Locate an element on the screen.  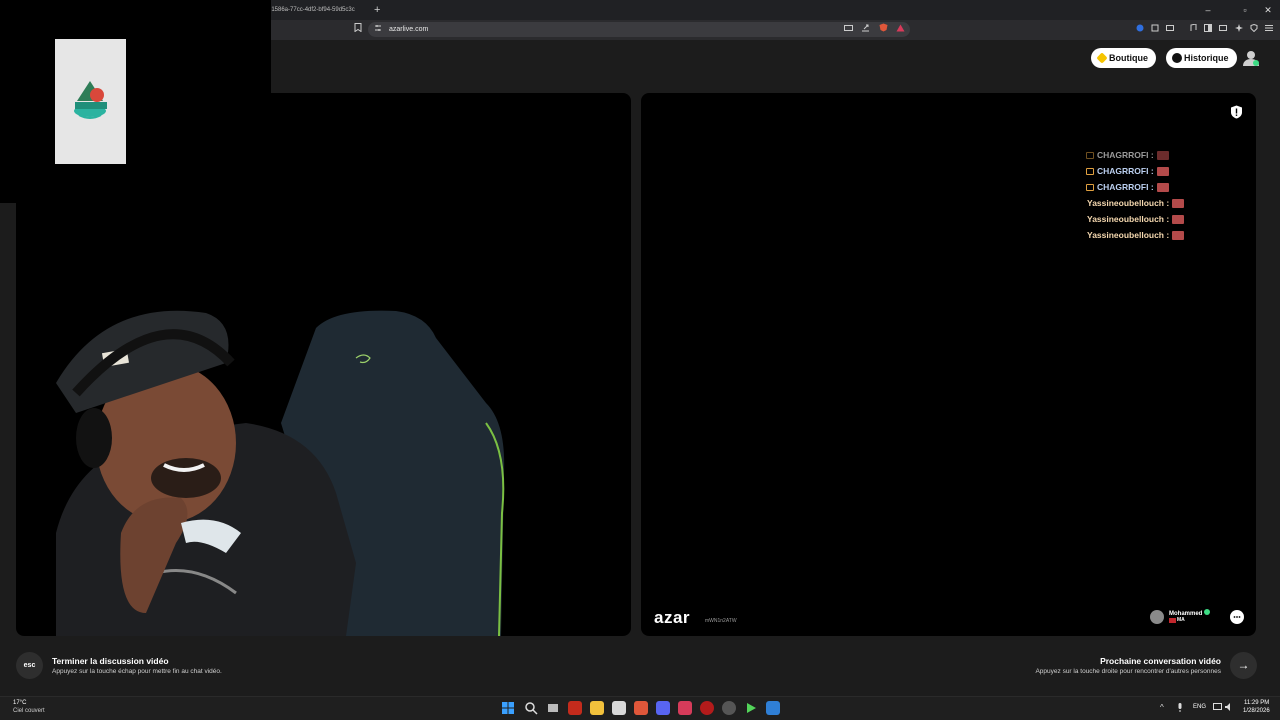
network-icon is located at coordinates (1217, 708).